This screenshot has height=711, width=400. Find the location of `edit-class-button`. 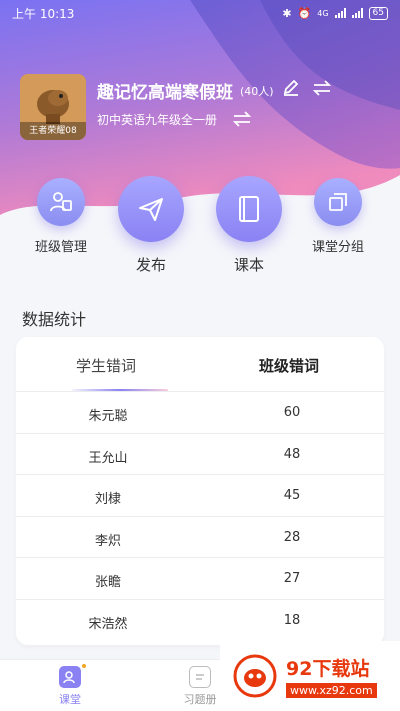

edit-class-button is located at coordinates (291, 87).